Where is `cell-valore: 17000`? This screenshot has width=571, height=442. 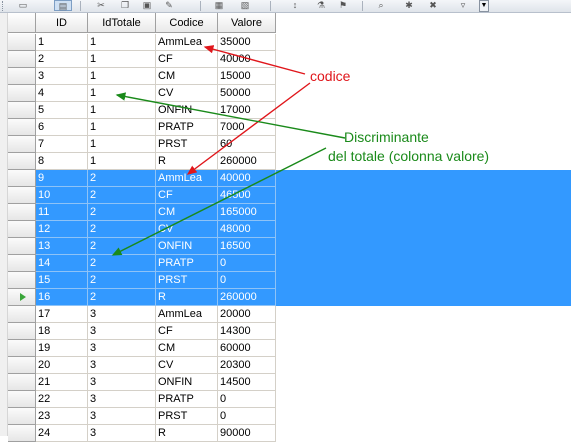
cell-valore: 17000 is located at coordinates (247, 110).